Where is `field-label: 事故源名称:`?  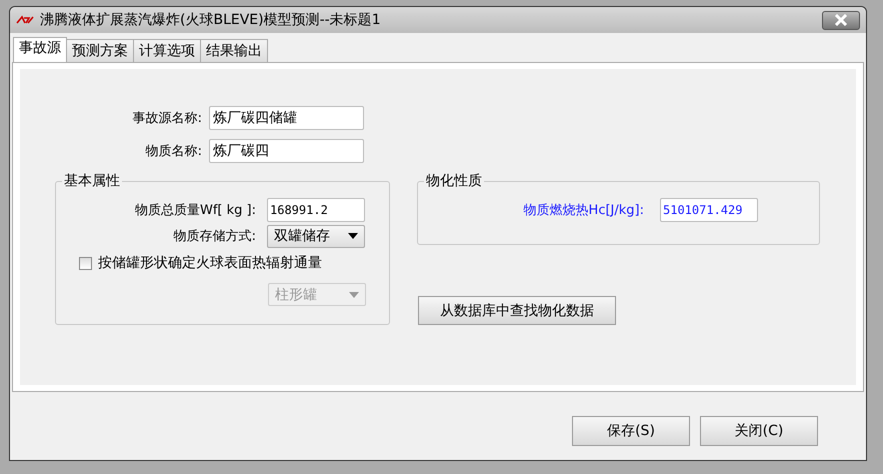
field-label: 事故源名称: is located at coordinates (167, 118).